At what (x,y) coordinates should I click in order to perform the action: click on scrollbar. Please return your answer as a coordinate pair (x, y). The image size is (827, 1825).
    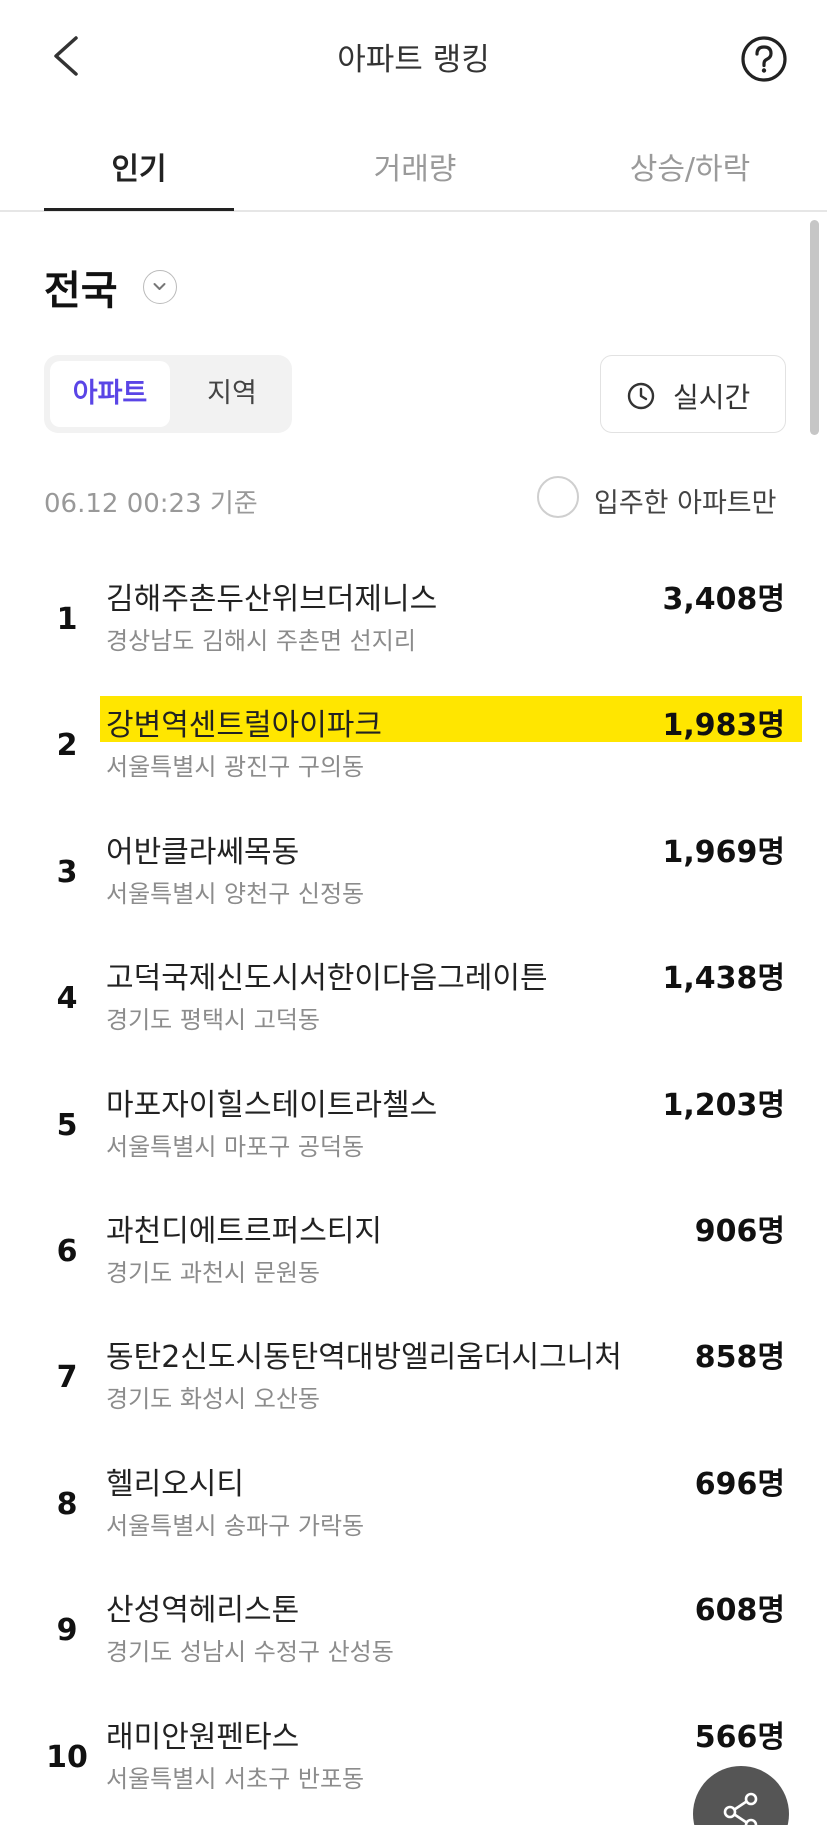
    Looking at the image, I should click on (814, 327).